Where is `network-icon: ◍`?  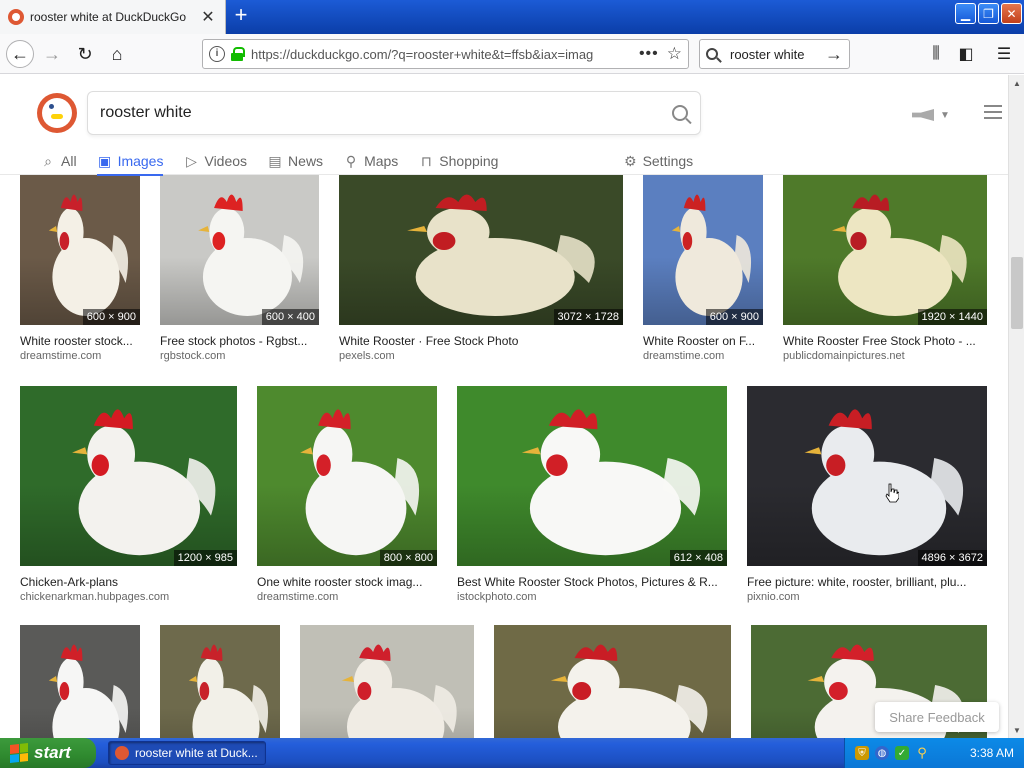 network-icon: ◍ is located at coordinates (882, 753).